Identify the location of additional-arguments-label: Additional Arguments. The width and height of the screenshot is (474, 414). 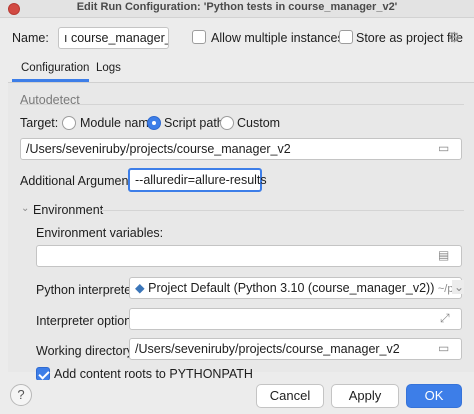
(79, 181).